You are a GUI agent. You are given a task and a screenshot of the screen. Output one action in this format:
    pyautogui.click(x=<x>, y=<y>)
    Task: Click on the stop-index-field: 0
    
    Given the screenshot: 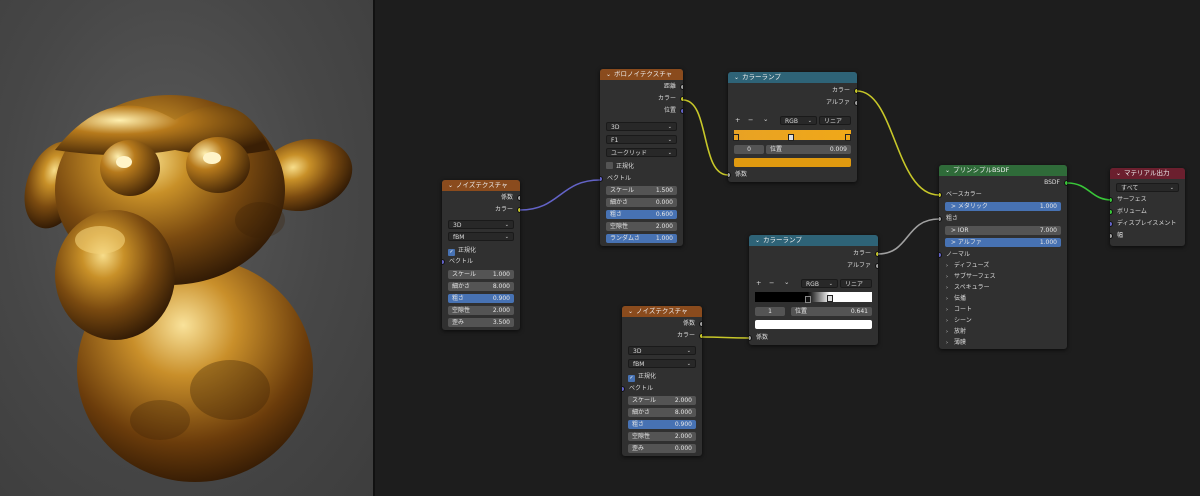 What is the action you would take?
    pyautogui.click(x=749, y=149)
    